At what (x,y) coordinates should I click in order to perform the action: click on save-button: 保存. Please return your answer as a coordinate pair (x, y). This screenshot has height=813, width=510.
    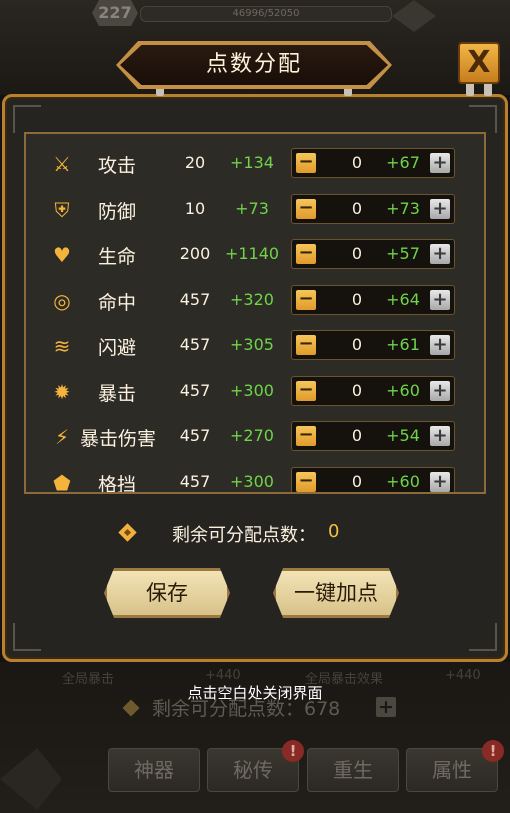
    Looking at the image, I should click on (167, 593).